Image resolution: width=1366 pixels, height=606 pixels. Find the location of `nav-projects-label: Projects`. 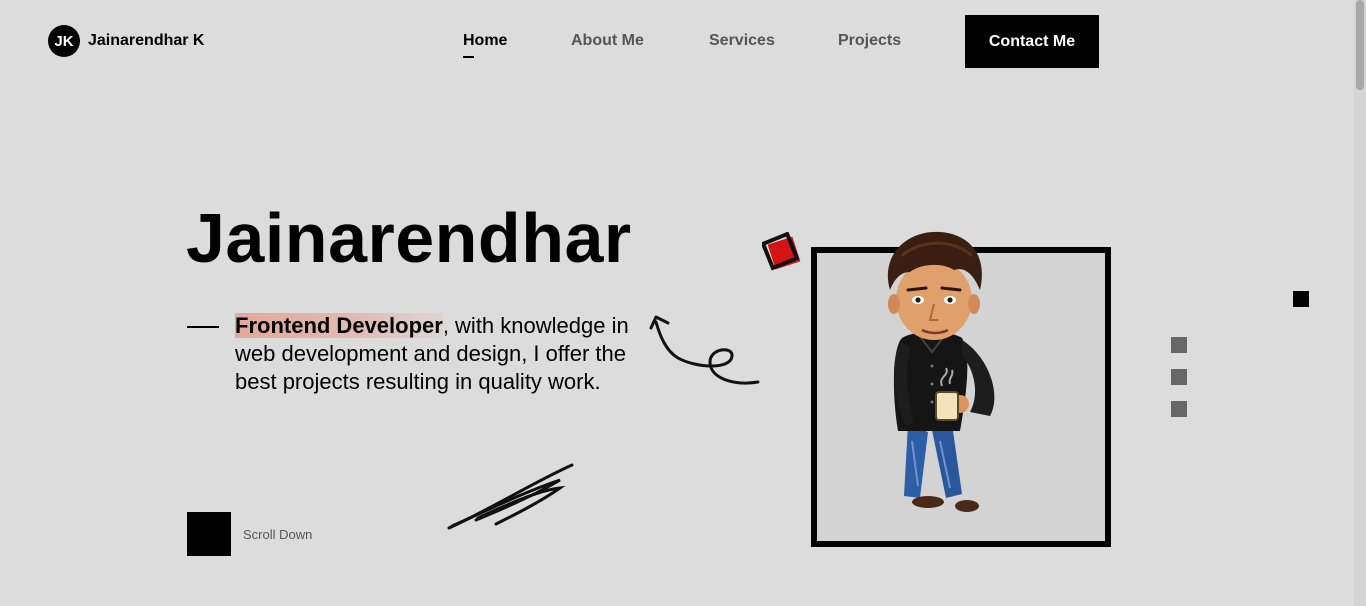

nav-projects-label: Projects is located at coordinates (870, 40).